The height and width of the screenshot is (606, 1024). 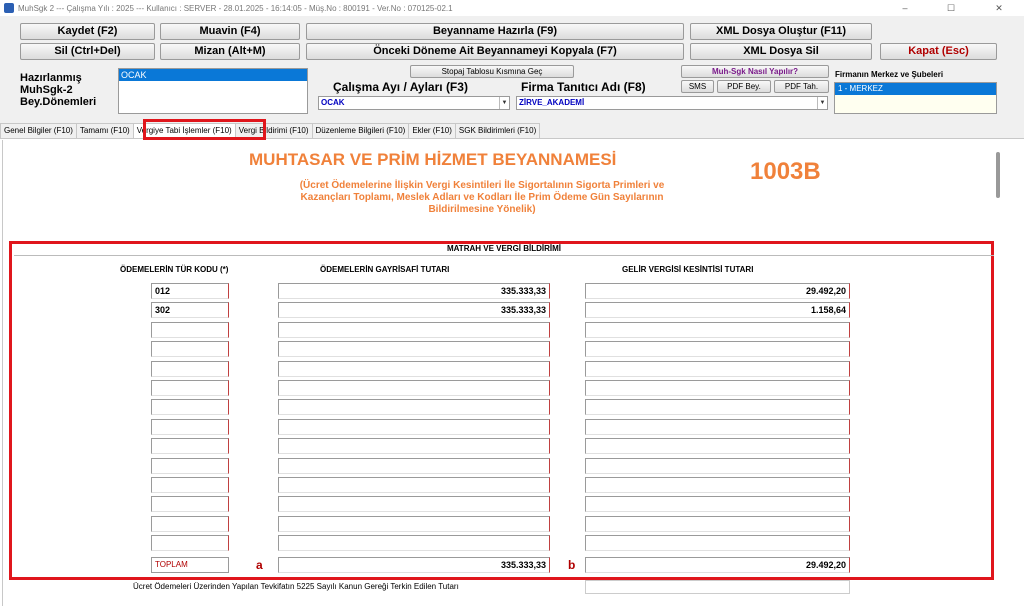 I want to click on delete-xml-button: XML Dosya Sil, so click(x=781, y=51).